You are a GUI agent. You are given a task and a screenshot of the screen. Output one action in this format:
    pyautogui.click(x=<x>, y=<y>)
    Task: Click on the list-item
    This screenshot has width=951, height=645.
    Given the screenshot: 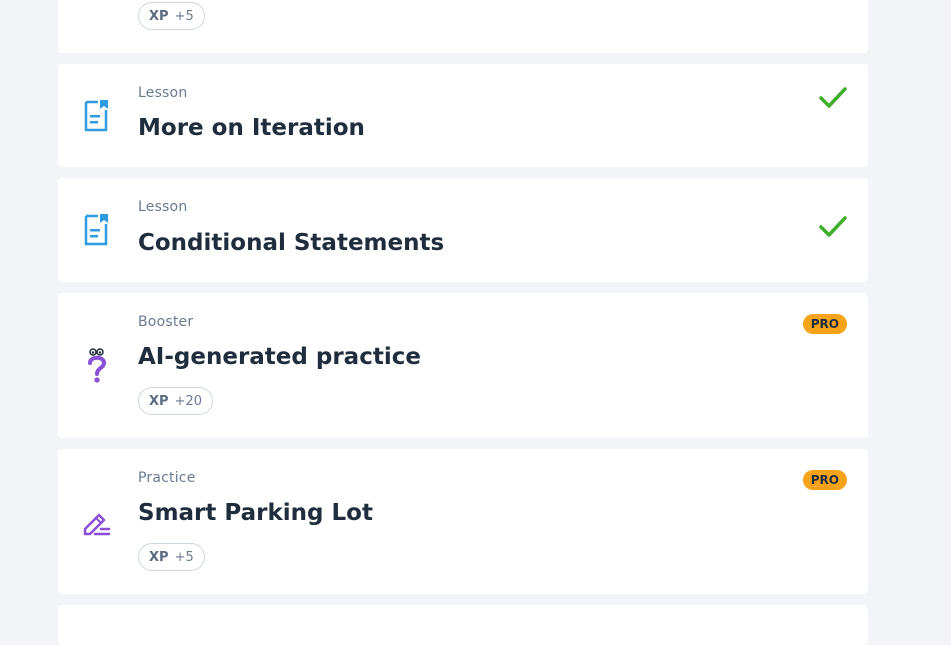 What is the action you would take?
    pyautogui.click(x=463, y=625)
    